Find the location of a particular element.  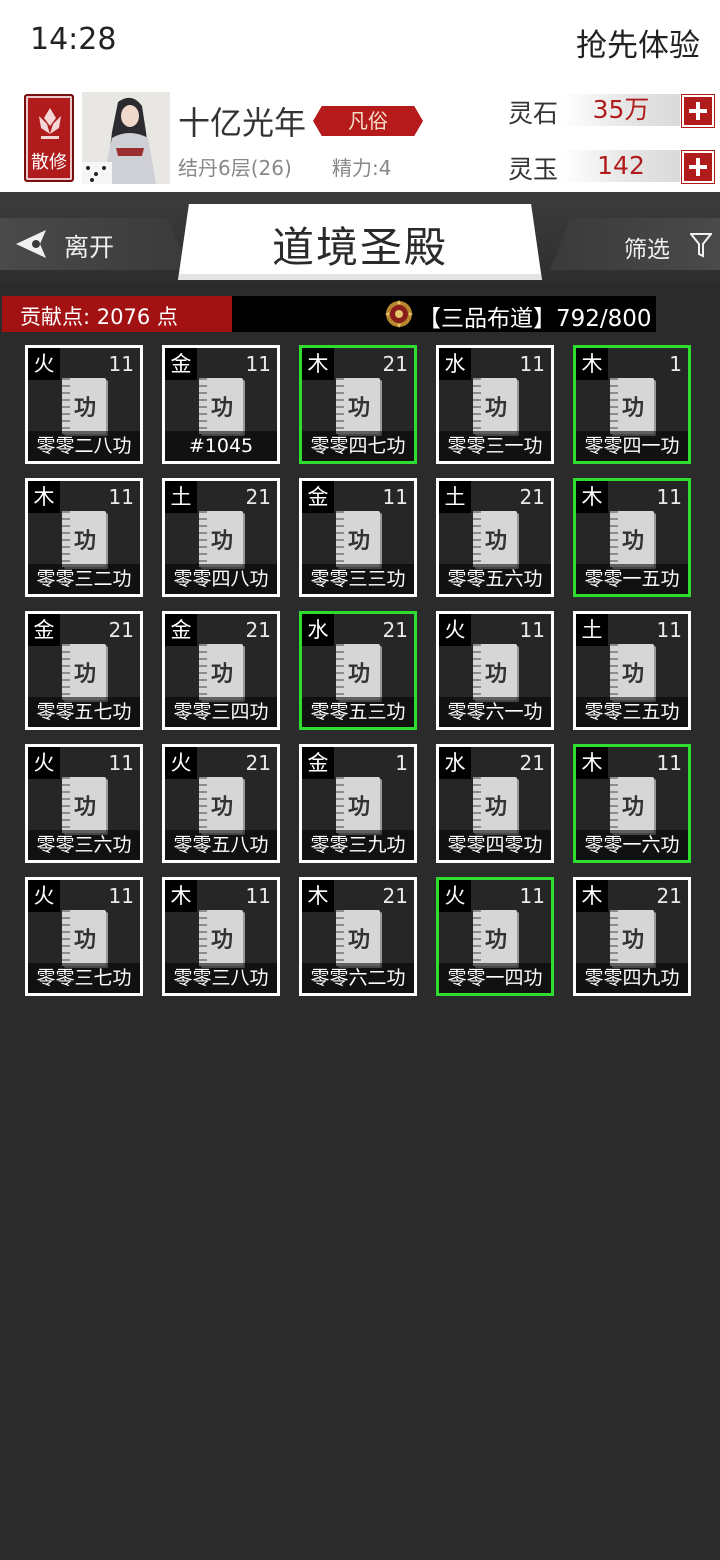

technique-card: 金 1 功零零三九功 is located at coordinates (358, 803).